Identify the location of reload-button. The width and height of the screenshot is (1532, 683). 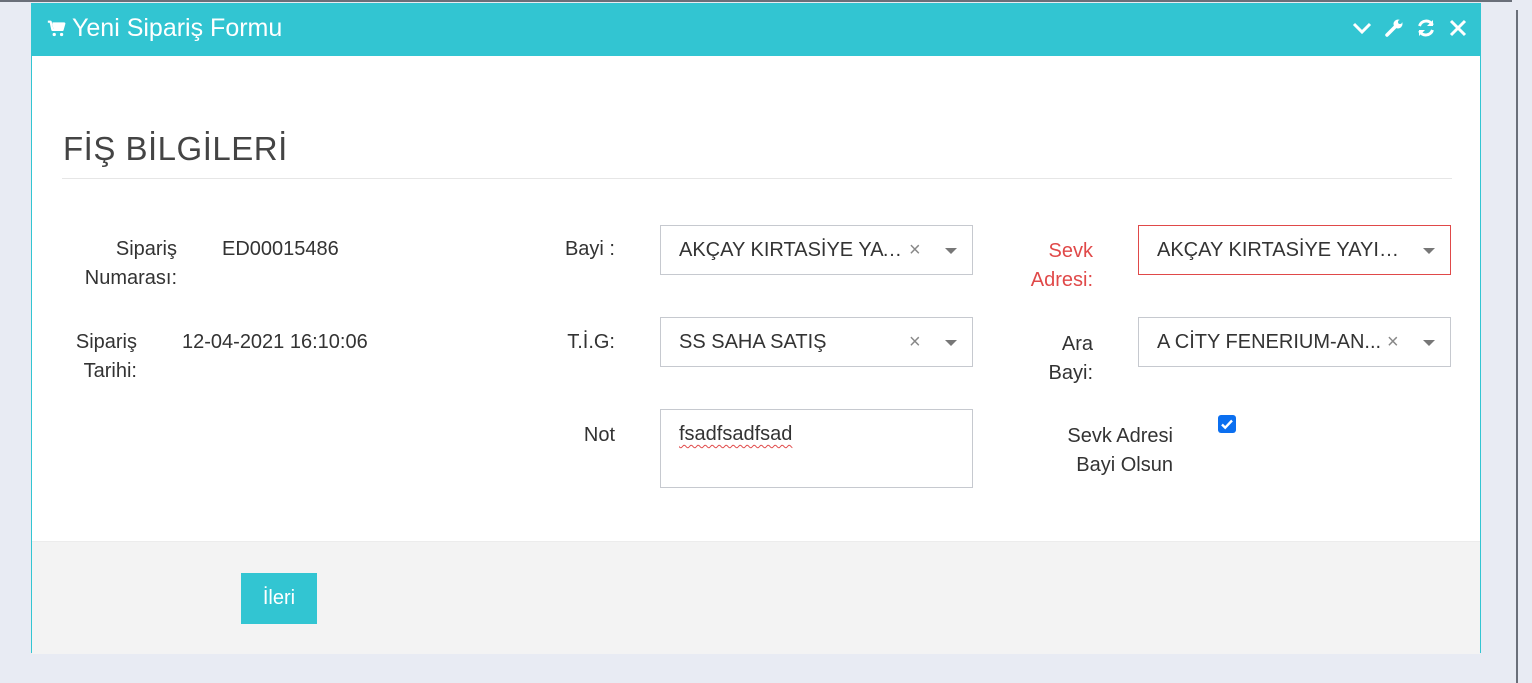
(1426, 28).